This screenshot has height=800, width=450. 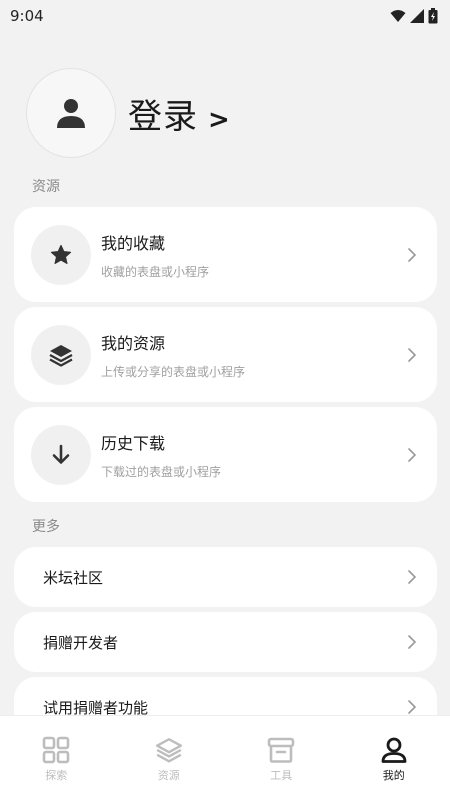 I want to click on download-arrow-icon, so click(x=61, y=454).